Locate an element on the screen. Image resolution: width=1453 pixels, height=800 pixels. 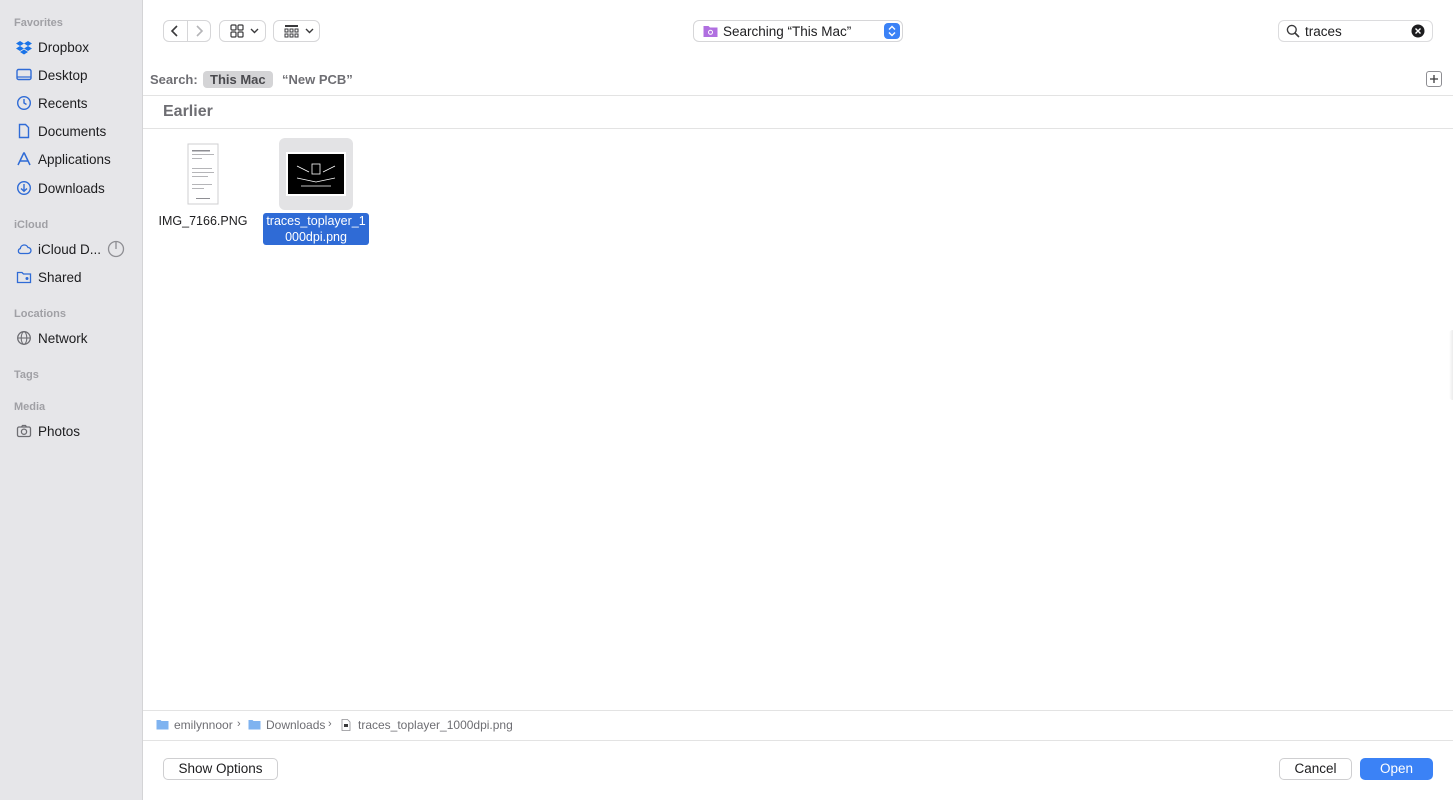
sidebar-item-label: Applications is located at coordinates (74, 159).